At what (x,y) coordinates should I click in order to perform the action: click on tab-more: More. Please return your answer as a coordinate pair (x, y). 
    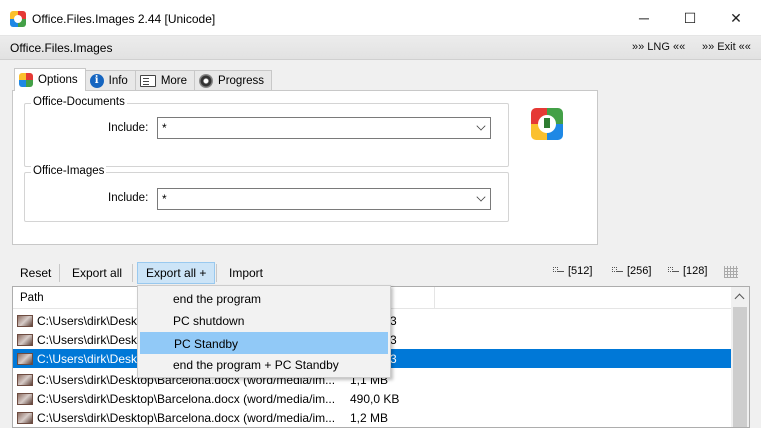
    Looking at the image, I should click on (165, 80).